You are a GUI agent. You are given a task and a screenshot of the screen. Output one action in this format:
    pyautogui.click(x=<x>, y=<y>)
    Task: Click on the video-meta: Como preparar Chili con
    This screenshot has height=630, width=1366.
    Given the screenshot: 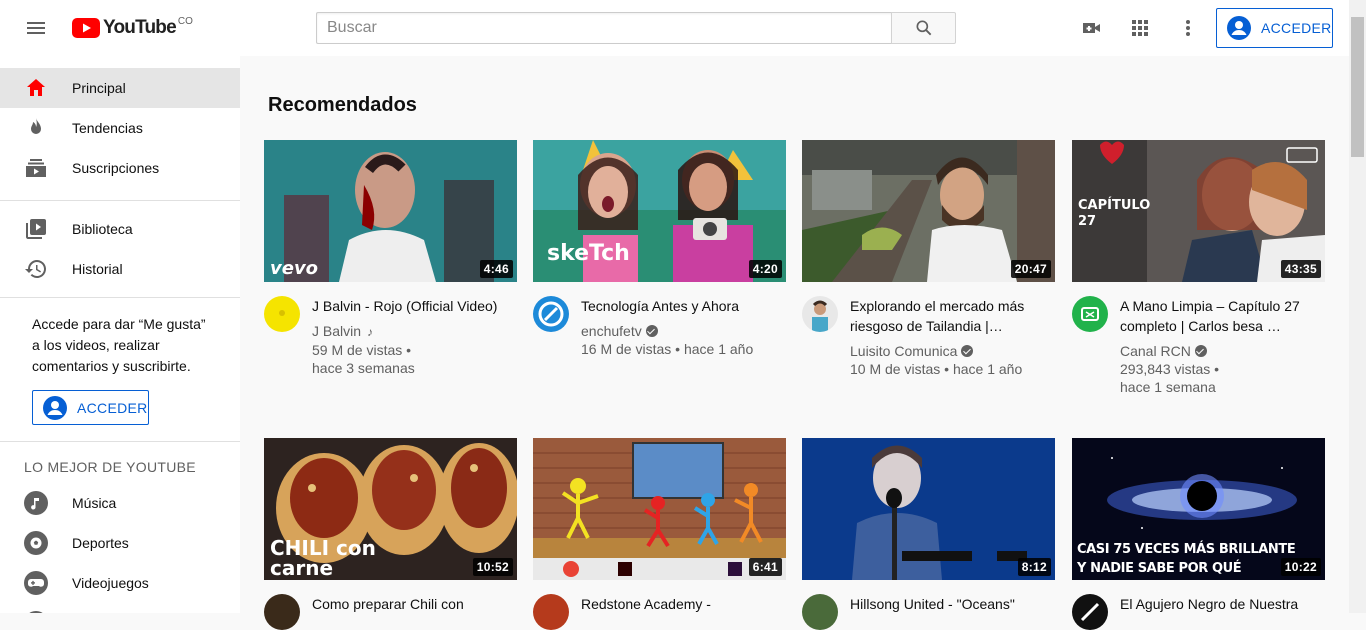 What is the action you would take?
    pyautogui.click(x=412, y=604)
    